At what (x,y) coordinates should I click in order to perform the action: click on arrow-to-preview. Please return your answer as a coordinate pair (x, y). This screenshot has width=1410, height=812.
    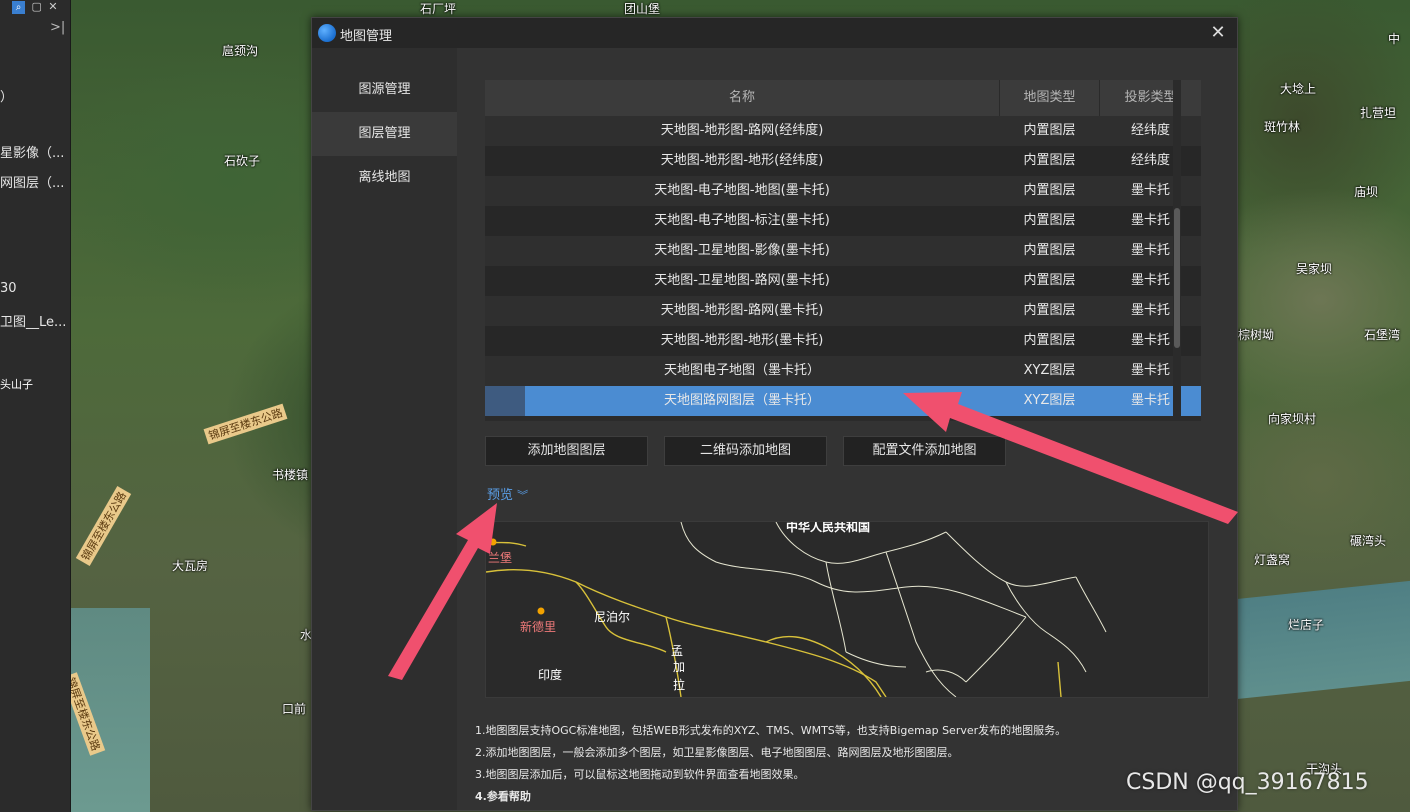
    Looking at the image, I should click on (442, 591).